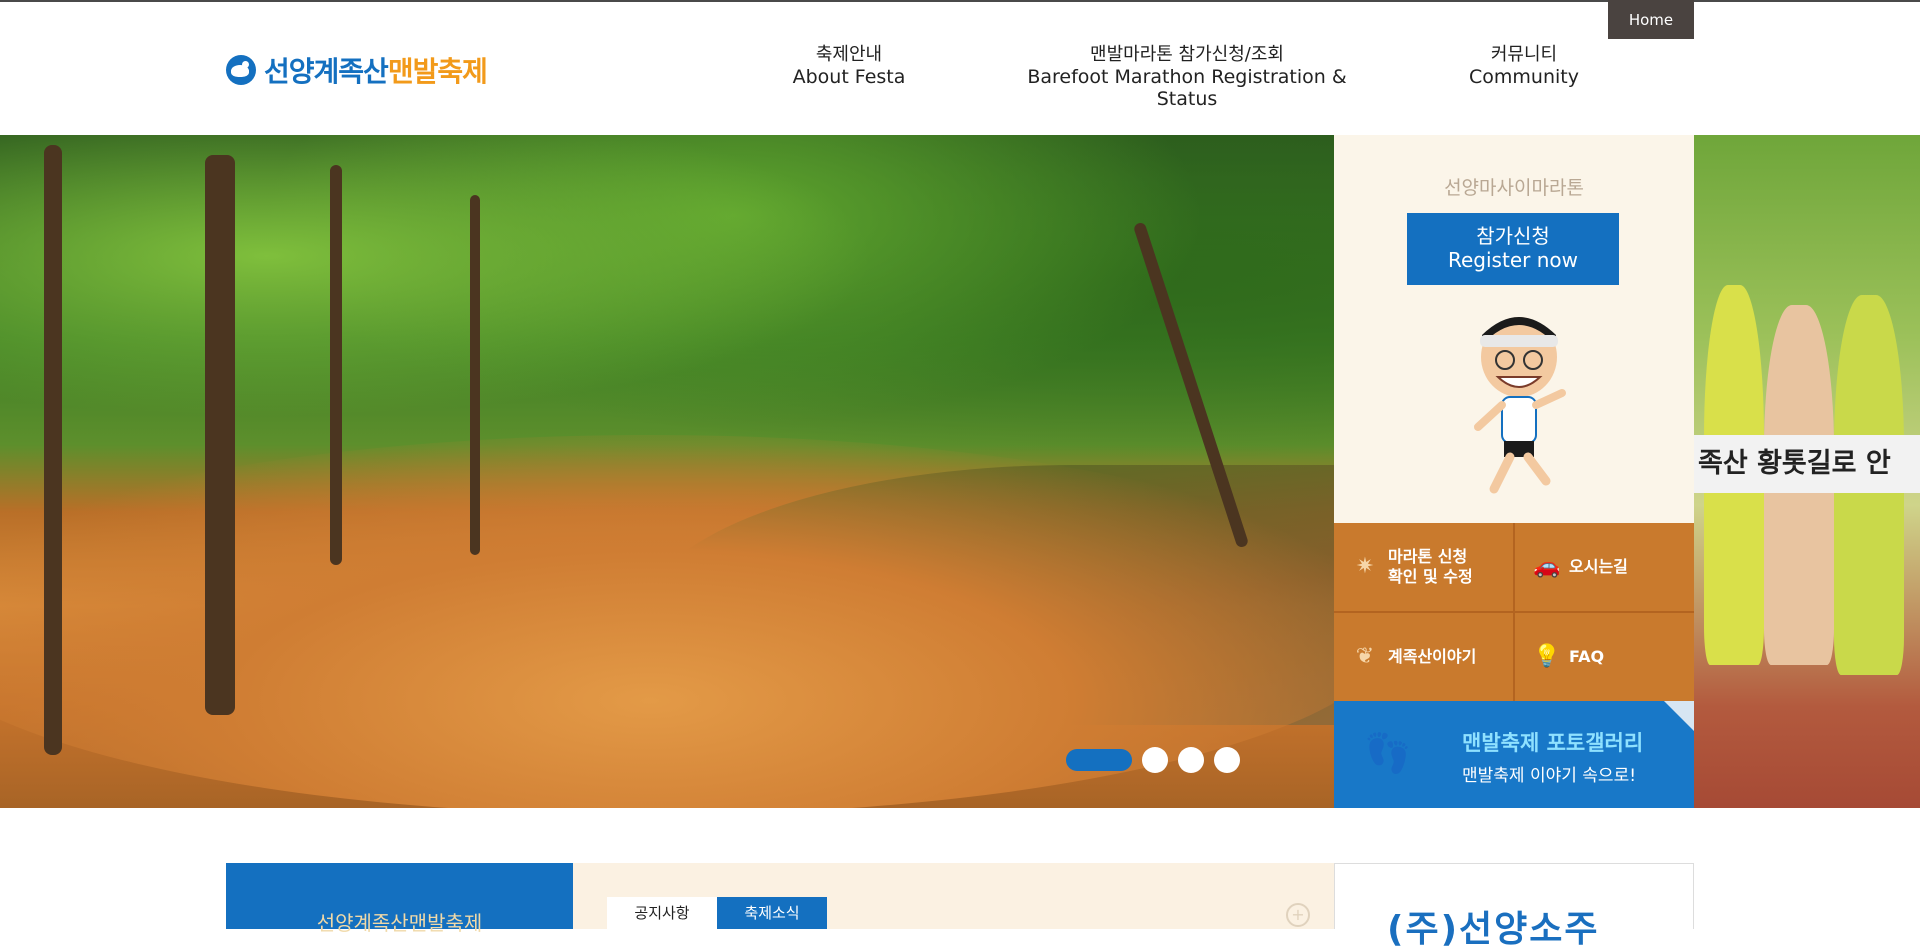 Image resolution: width=1920 pixels, height=952 pixels. Describe the element at coordinates (399, 899) in the screenshot. I see `festival-info-box: 선양계족산맨발축제` at that location.